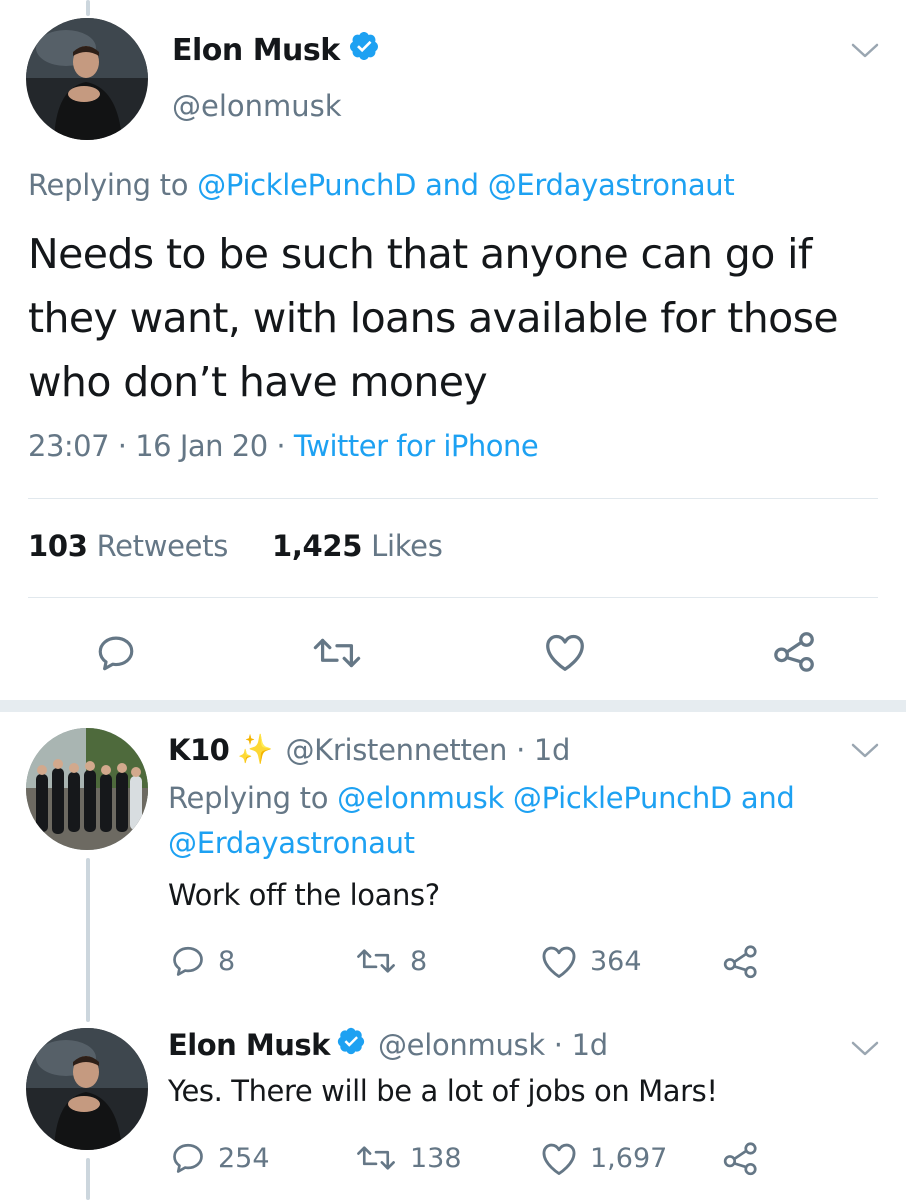 This screenshot has width=906, height=1200. I want to click on reply-button, so click(116, 653).